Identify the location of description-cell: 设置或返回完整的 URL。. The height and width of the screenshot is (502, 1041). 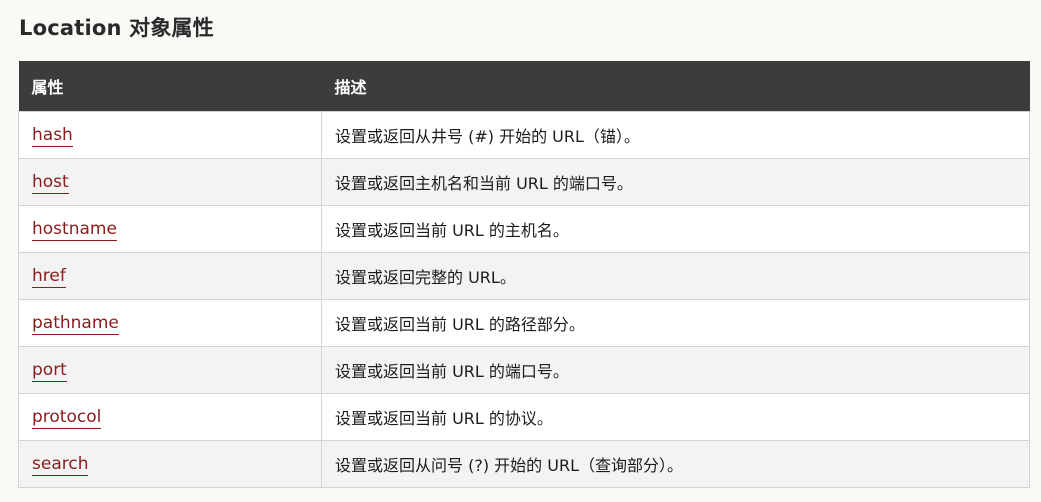
(675, 275).